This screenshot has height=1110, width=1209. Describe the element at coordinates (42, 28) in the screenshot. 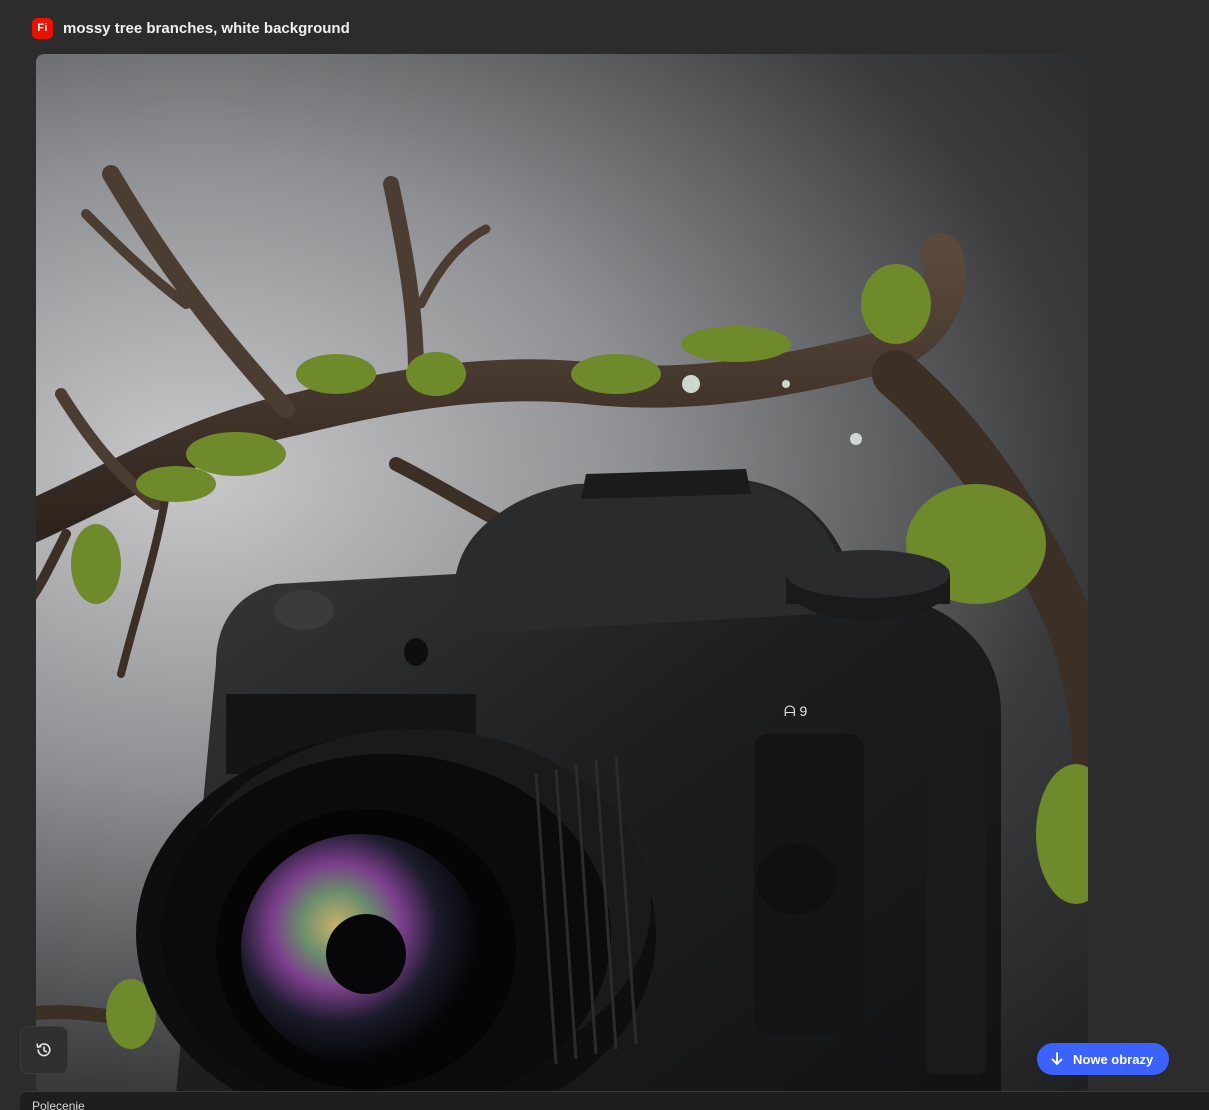

I see `firefly-logo: Fi` at that location.